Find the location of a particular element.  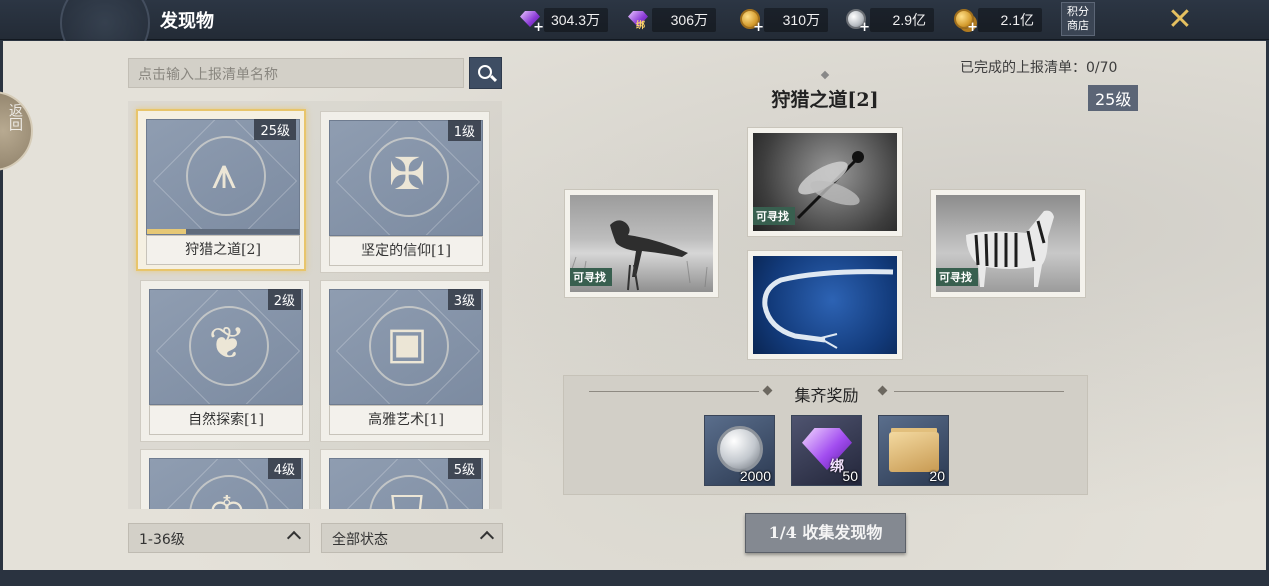

reward-purple-gem: 绑 50 is located at coordinates (826, 450).